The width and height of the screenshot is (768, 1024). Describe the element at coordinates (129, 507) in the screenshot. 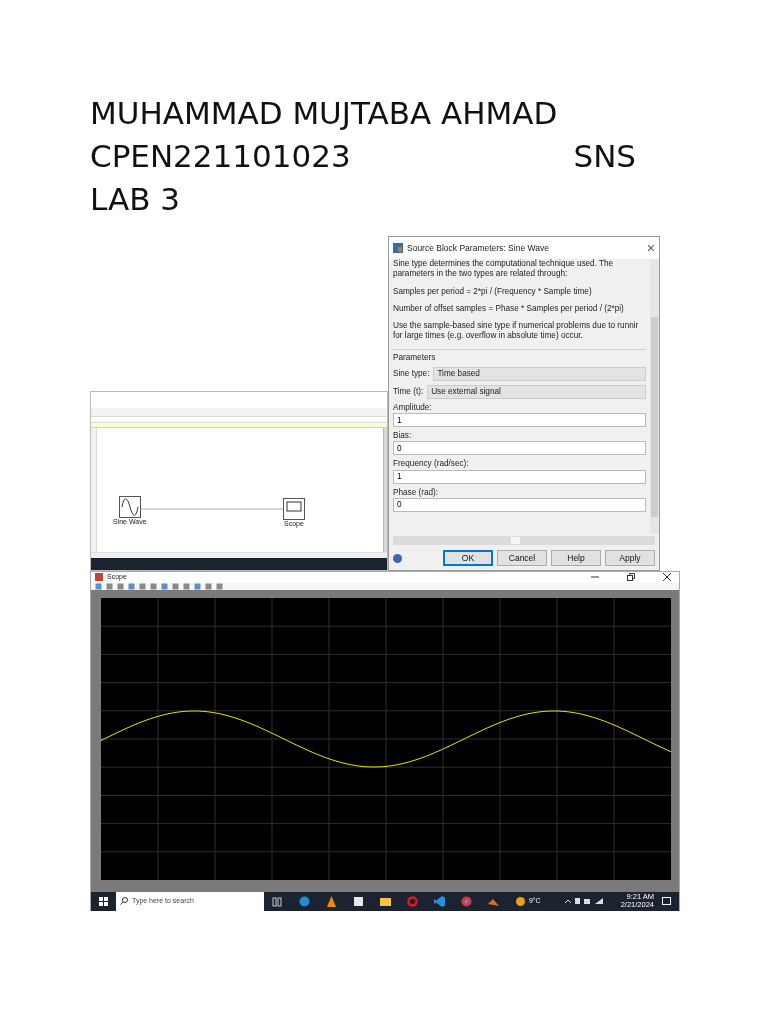

I see `sine-wave-block` at that location.